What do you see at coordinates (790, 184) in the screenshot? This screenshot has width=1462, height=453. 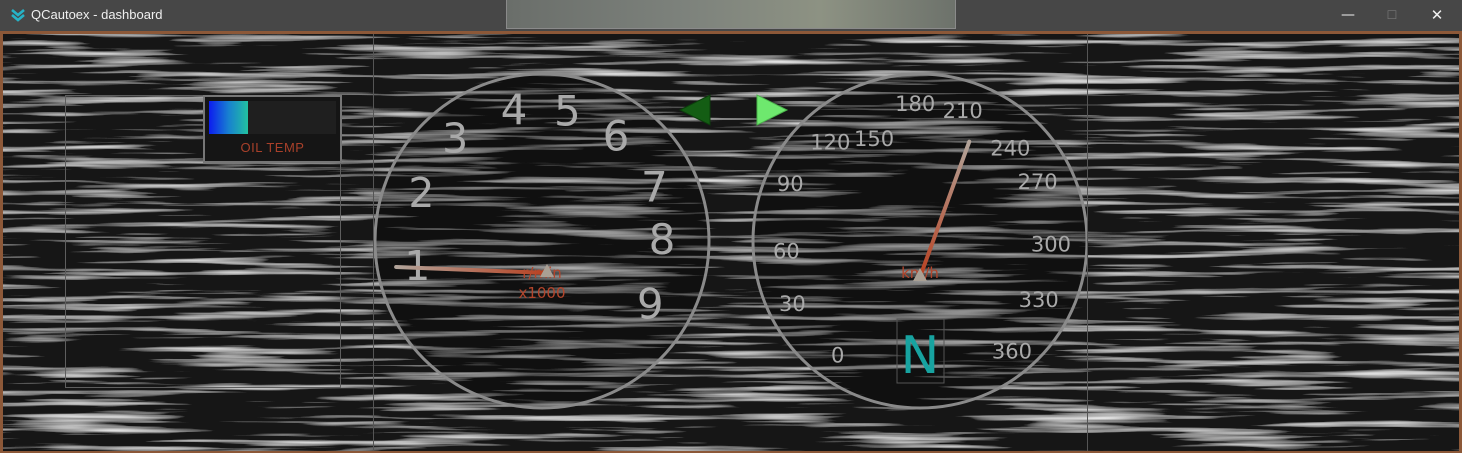 I see `speedometer-label-90: 90` at bounding box center [790, 184].